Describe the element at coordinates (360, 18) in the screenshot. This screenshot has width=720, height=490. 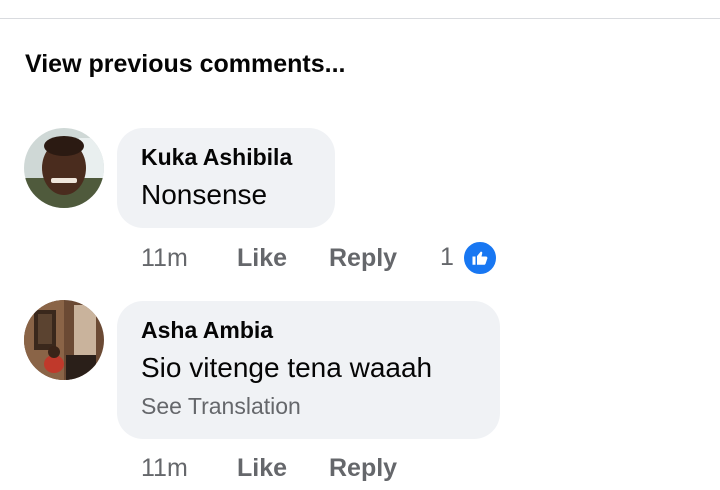
I see `top-divider` at that location.